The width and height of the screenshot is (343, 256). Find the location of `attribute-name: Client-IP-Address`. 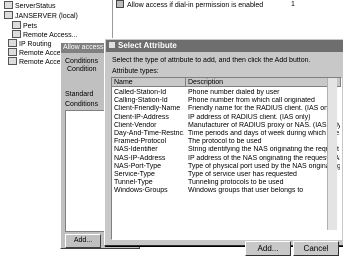

attribute-name: Client-IP-Address is located at coordinates (141, 117).